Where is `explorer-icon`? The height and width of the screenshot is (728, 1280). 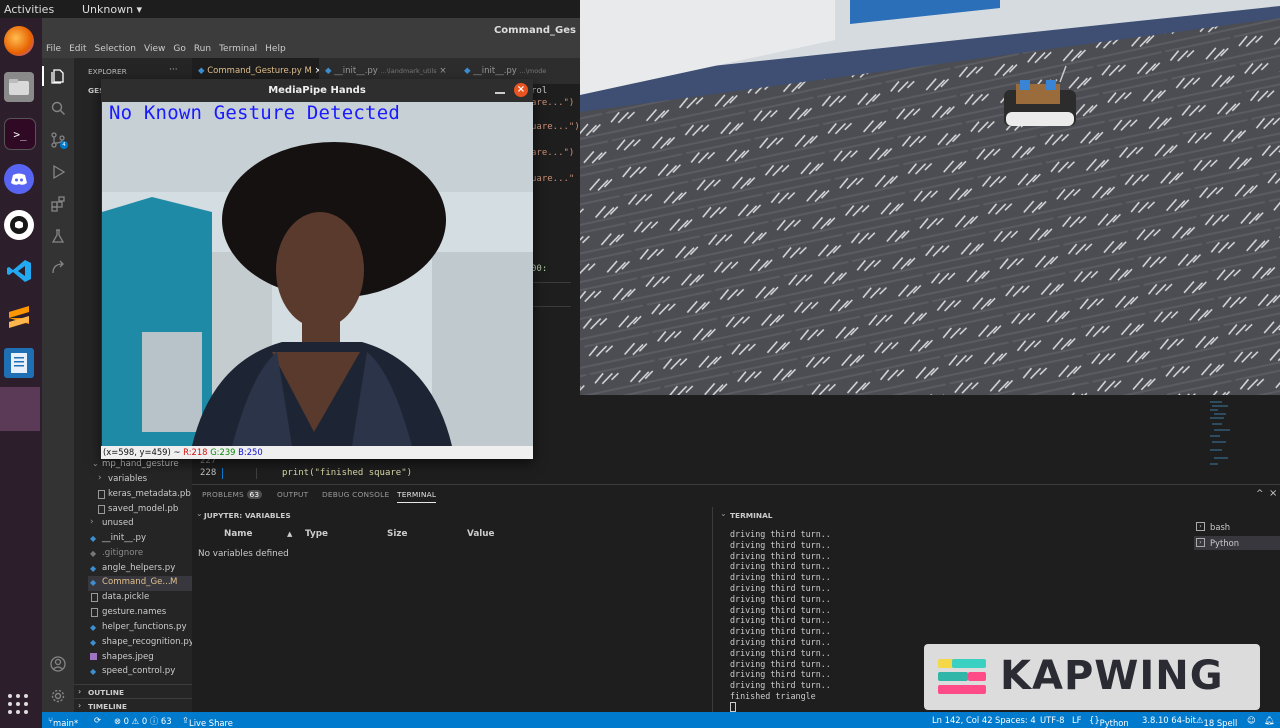
explorer-icon is located at coordinates (58, 76).